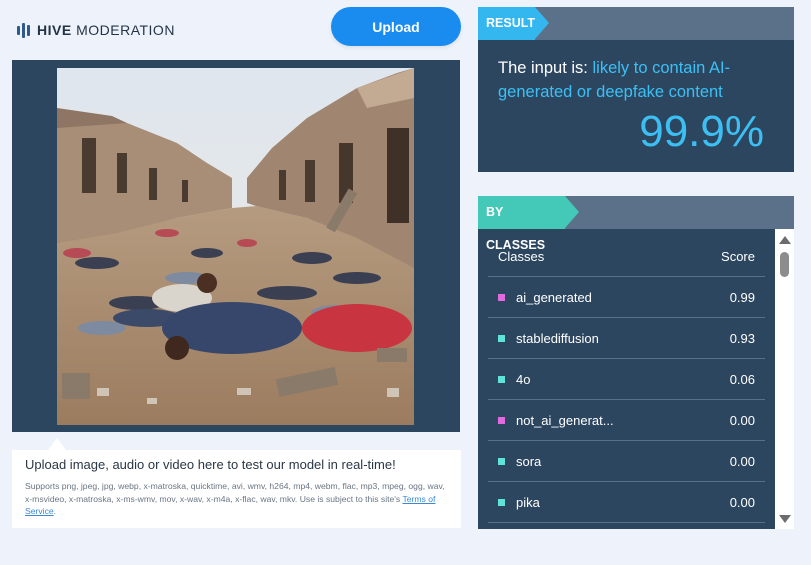 This screenshot has height=565, width=811. I want to click on terms-suffix: ., so click(55, 511).